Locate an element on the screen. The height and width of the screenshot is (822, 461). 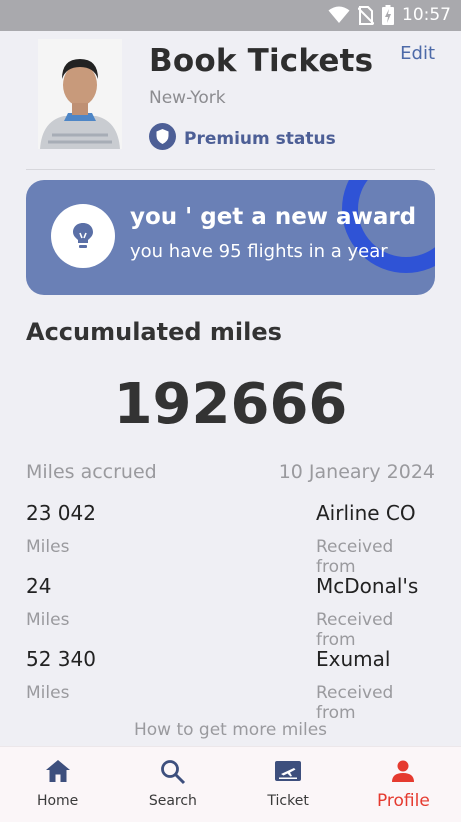
wifi-icon is located at coordinates (339, 15).